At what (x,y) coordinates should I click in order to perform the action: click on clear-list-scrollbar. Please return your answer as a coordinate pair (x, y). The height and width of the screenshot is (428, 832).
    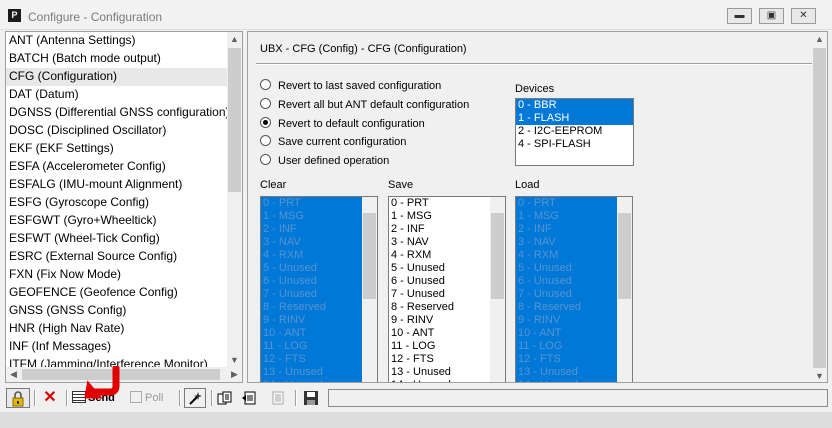
    Looking at the image, I should click on (369, 289).